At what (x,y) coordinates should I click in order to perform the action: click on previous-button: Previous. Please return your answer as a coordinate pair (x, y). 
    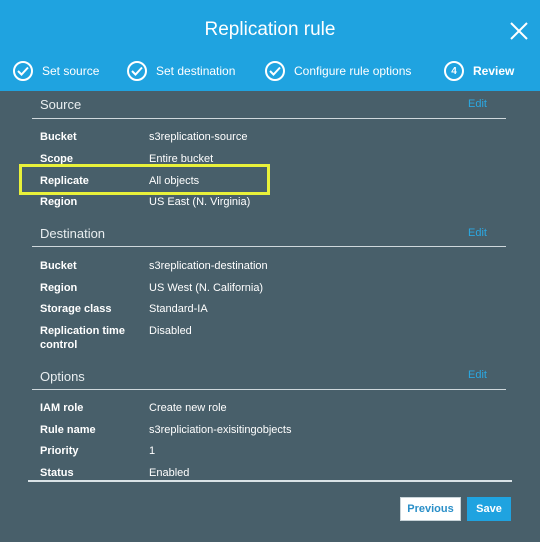
    Looking at the image, I should click on (430, 509).